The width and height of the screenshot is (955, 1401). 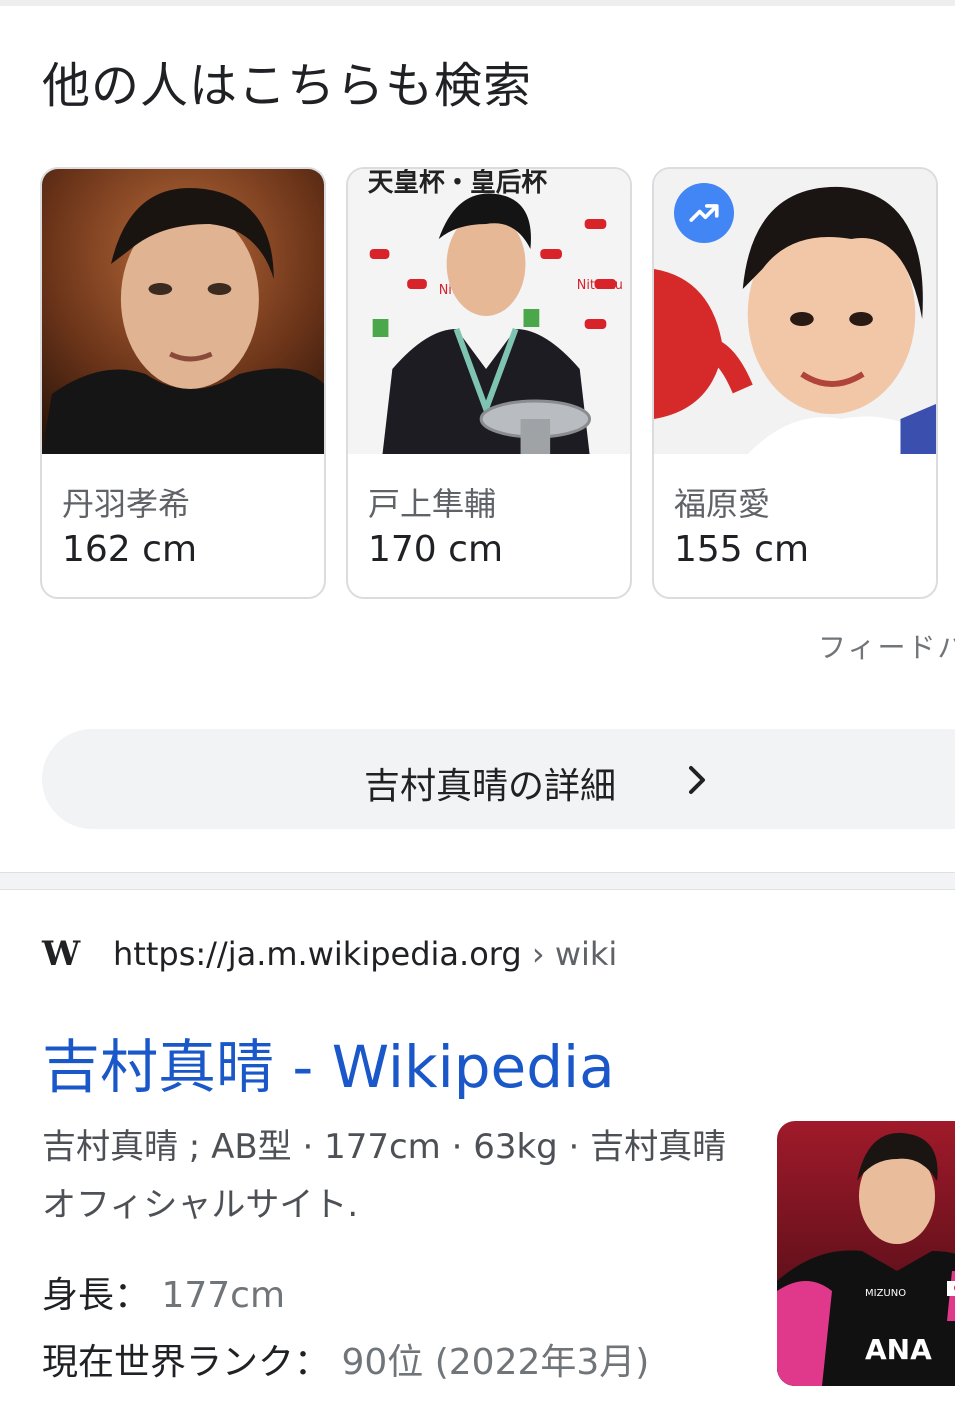 What do you see at coordinates (898, 1349) in the screenshot?
I see `photo-sponsor-text: ANA` at bounding box center [898, 1349].